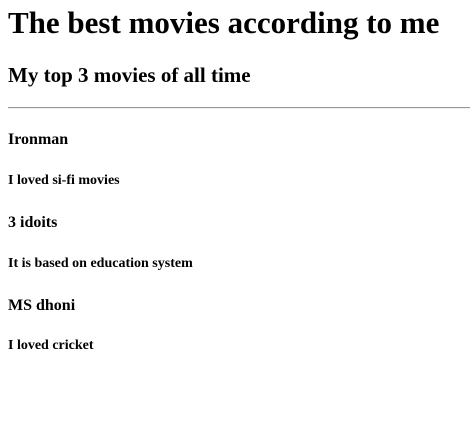  What do you see at coordinates (42, 305) in the screenshot?
I see `movie-title-ms-dhoni: MS dhoni` at bounding box center [42, 305].